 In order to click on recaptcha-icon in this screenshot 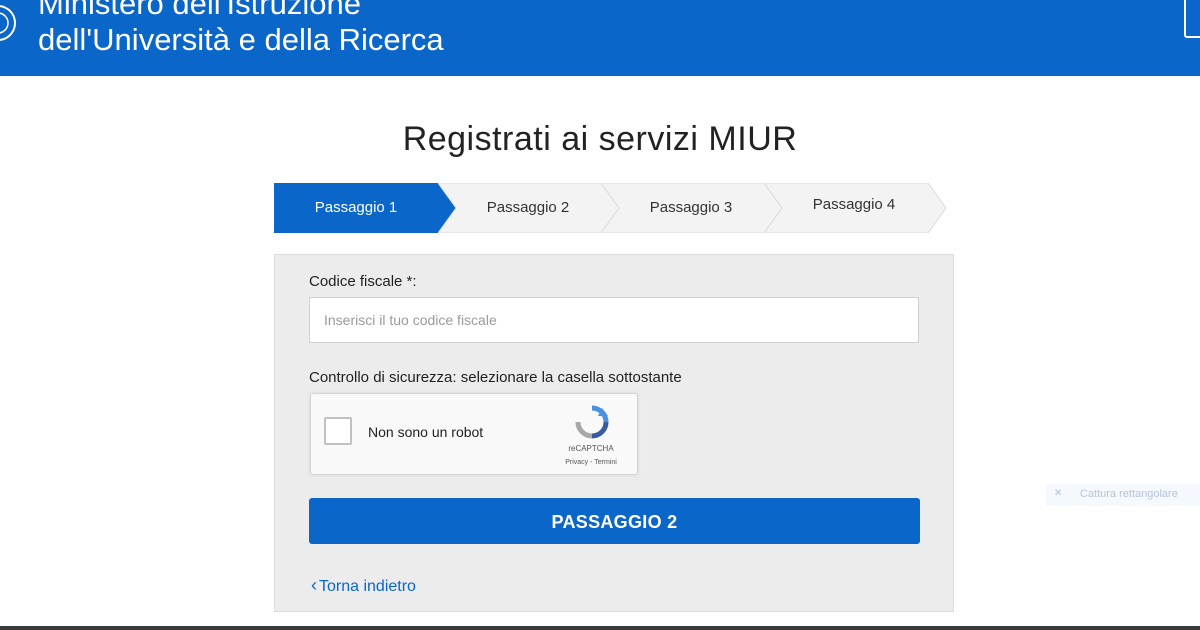, I will do `click(592, 422)`.